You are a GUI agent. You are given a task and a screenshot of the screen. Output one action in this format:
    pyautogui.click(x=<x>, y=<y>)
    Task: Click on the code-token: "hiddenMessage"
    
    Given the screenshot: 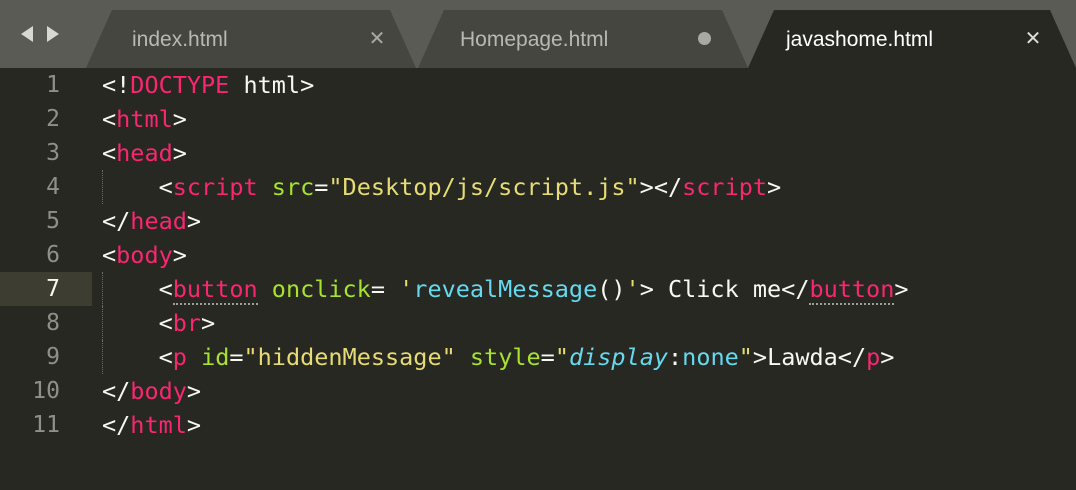 What is the action you would take?
    pyautogui.click(x=349, y=357)
    